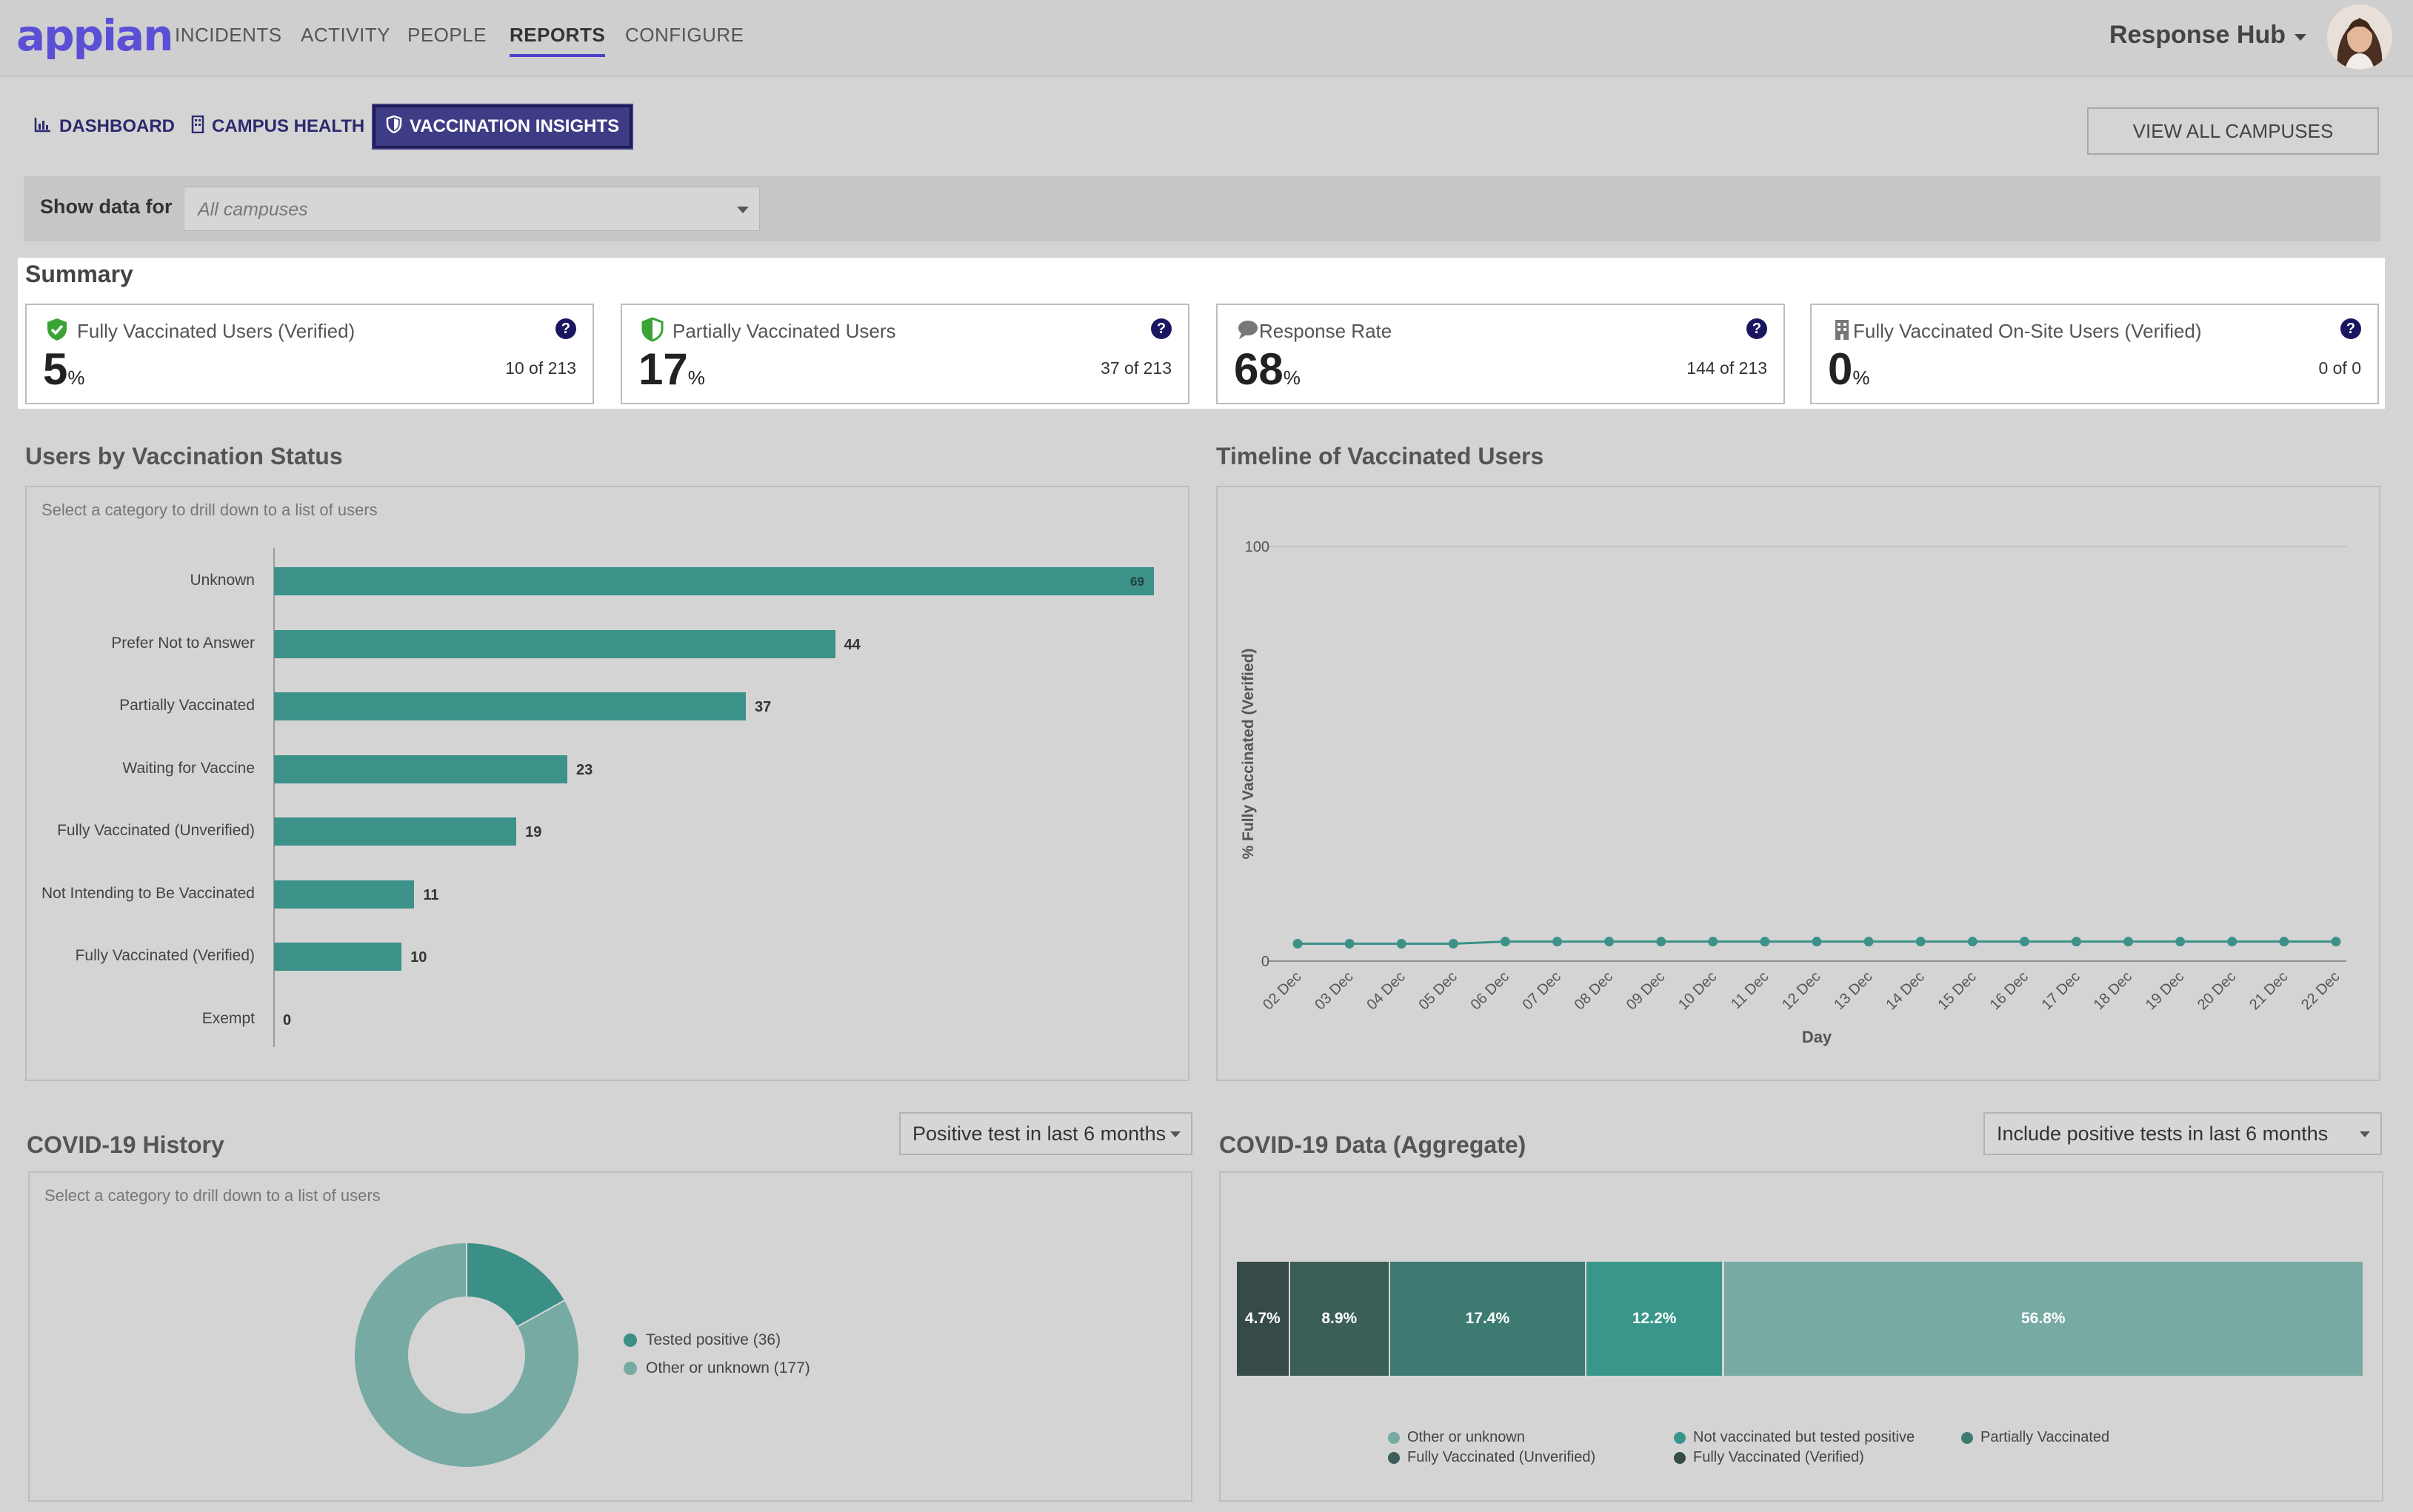 This screenshot has width=2413, height=1512. What do you see at coordinates (228, 1018) in the screenshot?
I see `bar-category-label: Exempt` at bounding box center [228, 1018].